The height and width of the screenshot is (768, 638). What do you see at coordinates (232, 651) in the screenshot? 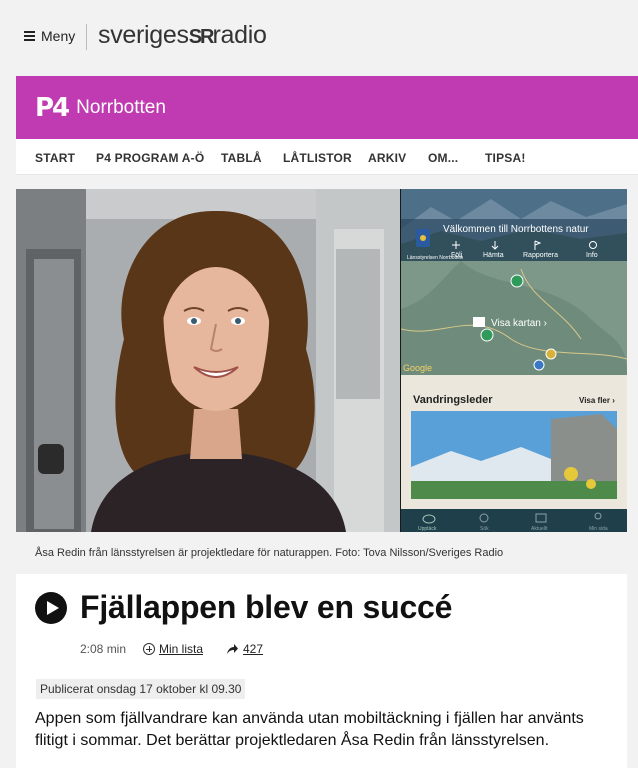
I see `share-icon` at bounding box center [232, 651].